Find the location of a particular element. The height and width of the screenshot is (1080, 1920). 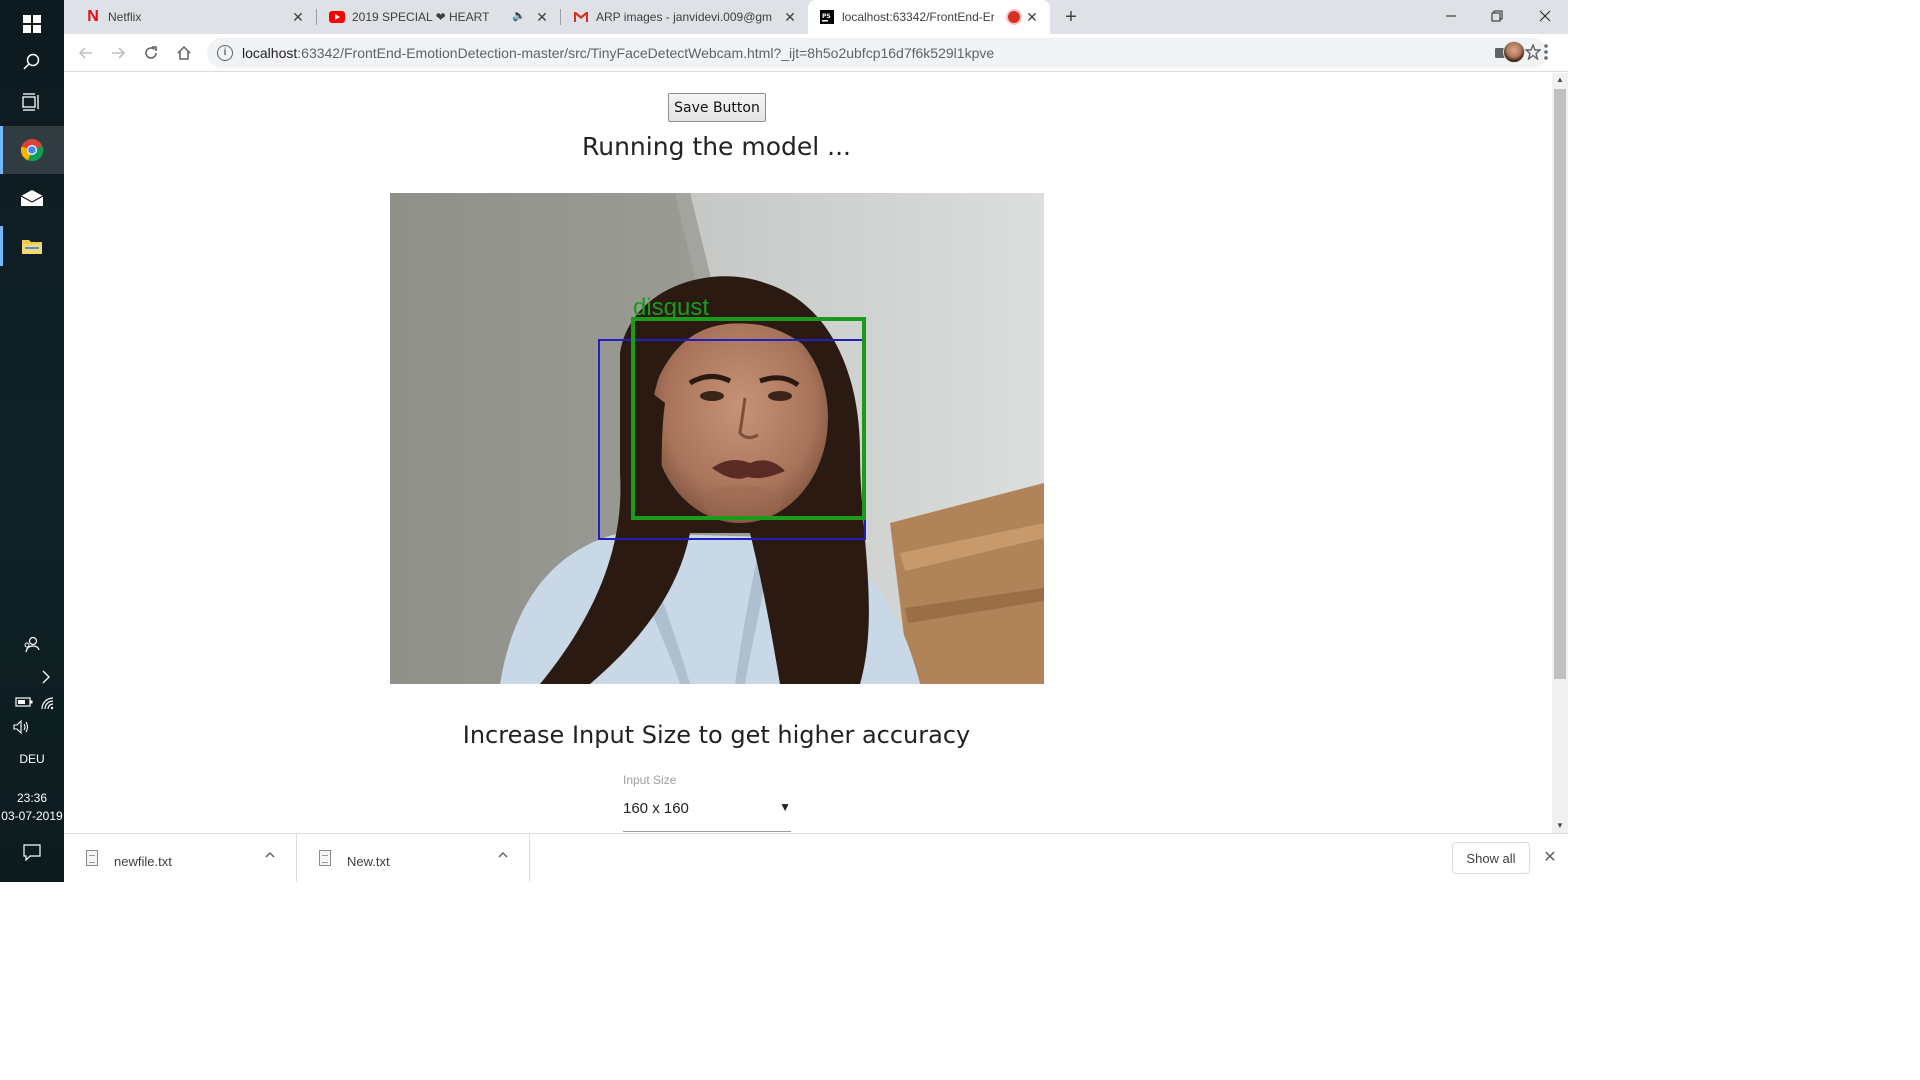

minimize-icon is located at coordinates (1451, 16).